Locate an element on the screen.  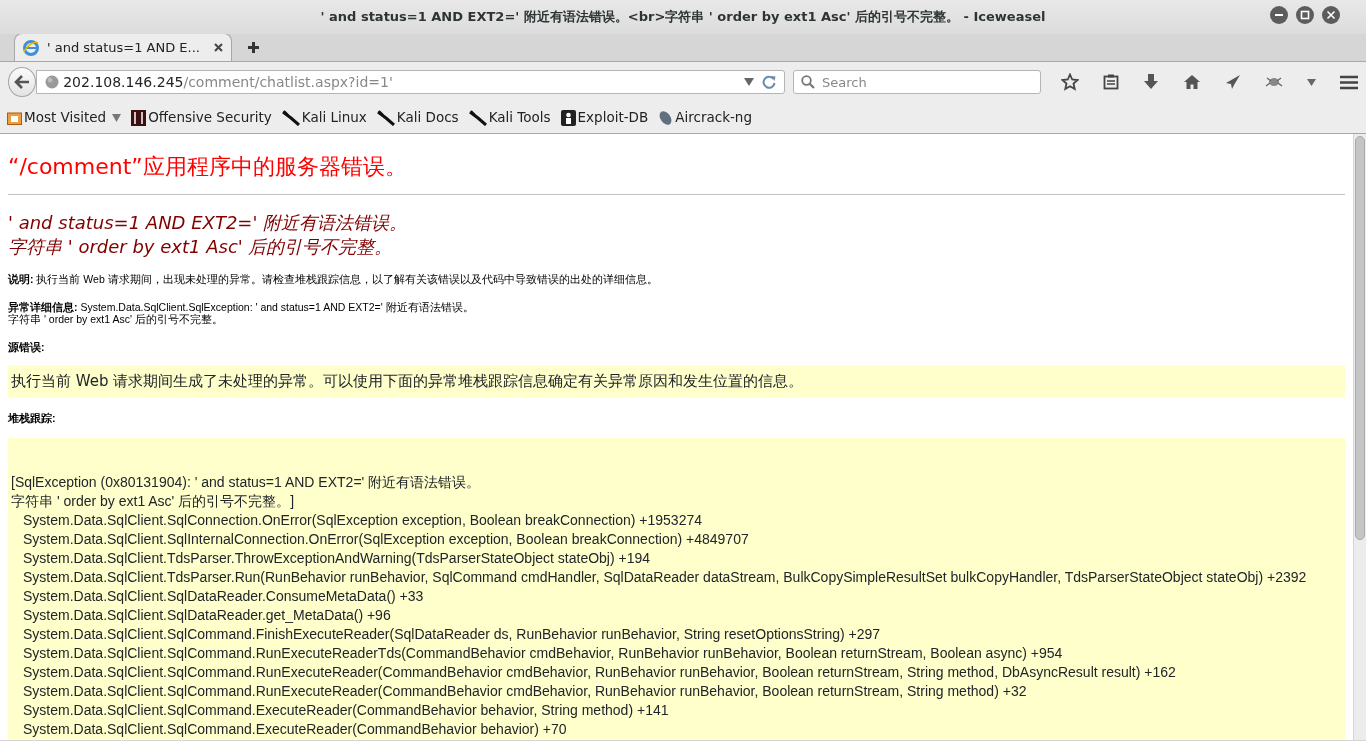
folder-icon is located at coordinates (14, 117).